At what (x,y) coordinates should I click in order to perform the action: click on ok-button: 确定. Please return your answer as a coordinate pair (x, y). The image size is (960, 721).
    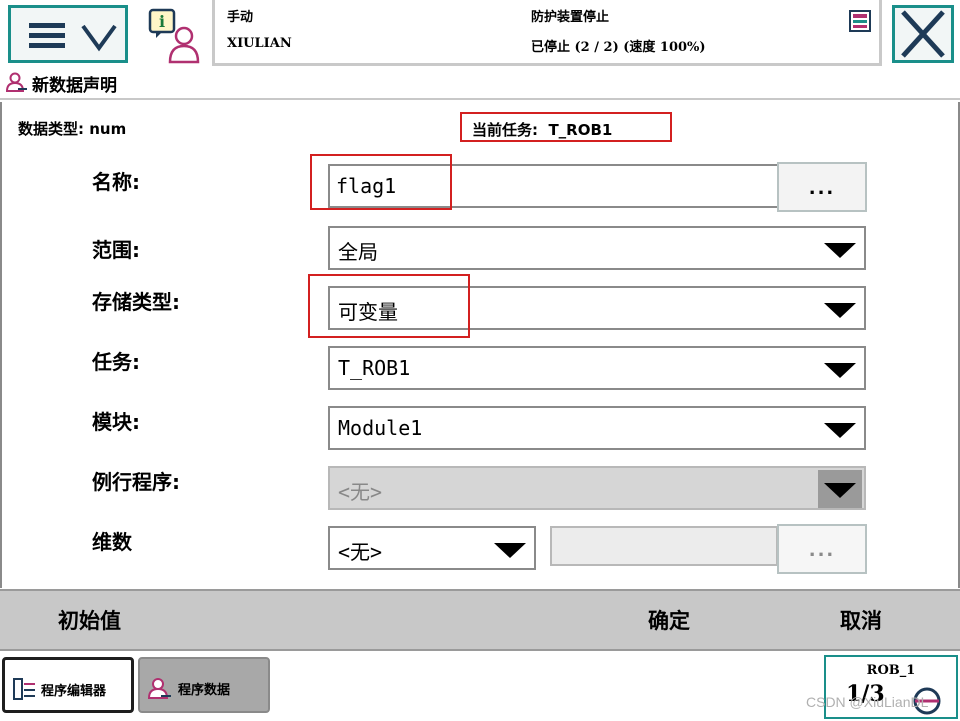
    Looking at the image, I should click on (669, 620).